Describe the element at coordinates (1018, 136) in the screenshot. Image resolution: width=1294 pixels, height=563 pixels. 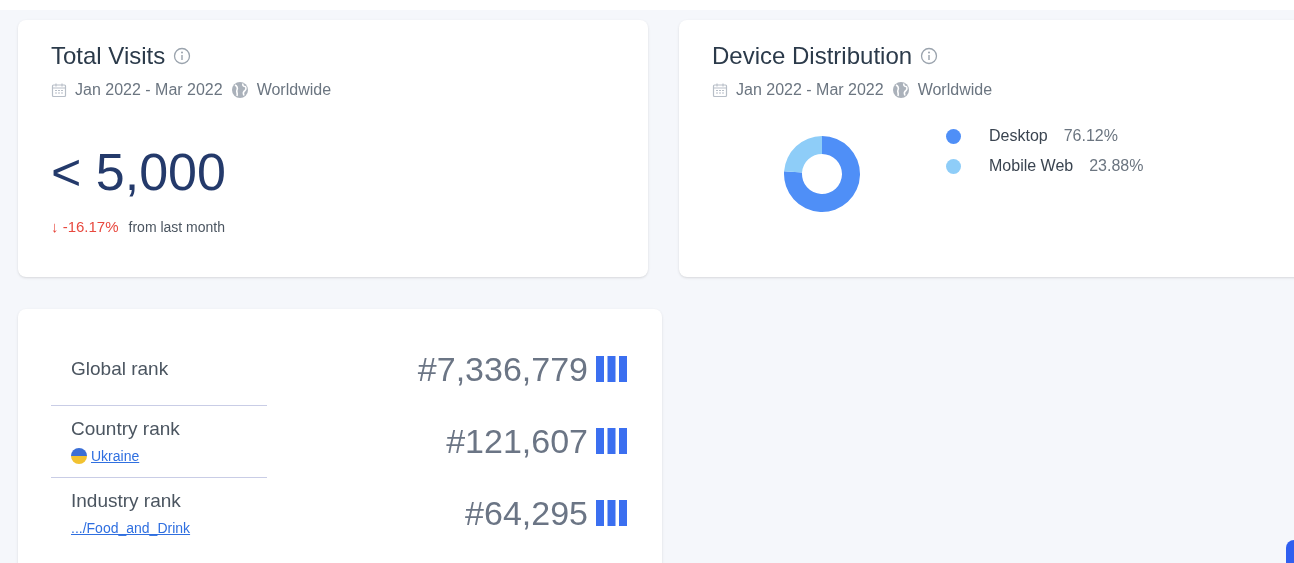
I see `legend-label: Desktop` at that location.